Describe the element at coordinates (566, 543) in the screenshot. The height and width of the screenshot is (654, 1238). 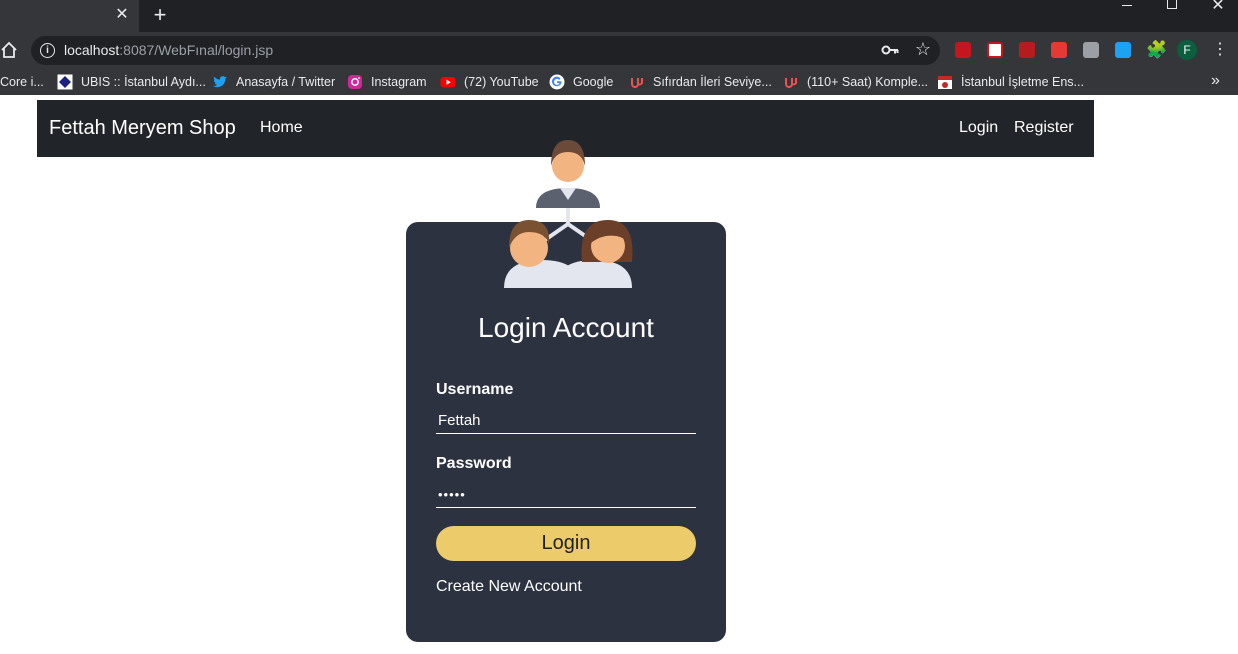
I see `login-button: Login` at that location.